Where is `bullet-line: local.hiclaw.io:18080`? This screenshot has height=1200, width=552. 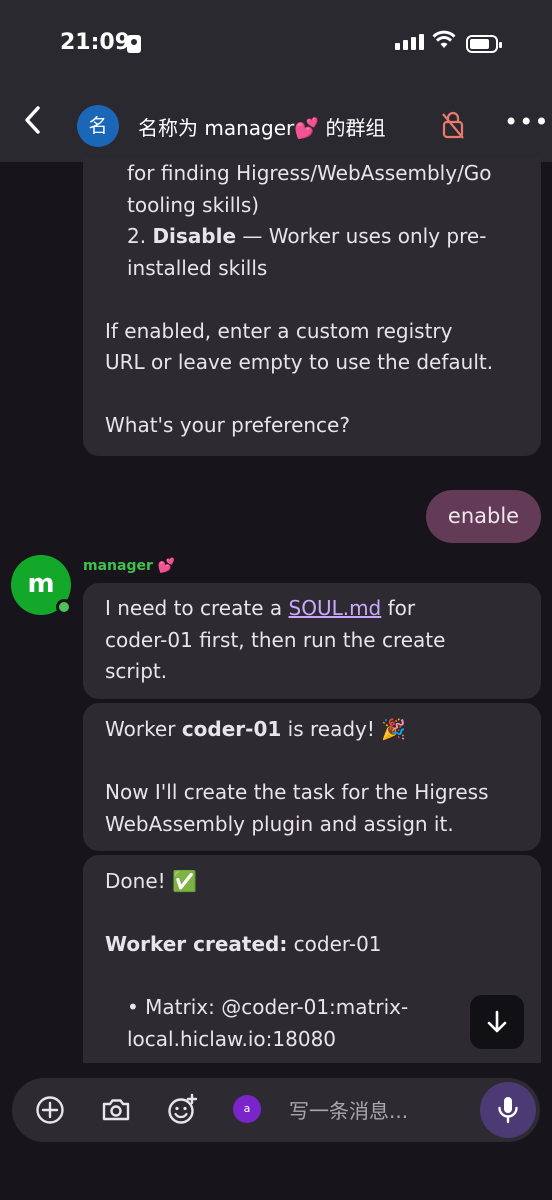
bullet-line: local.hiclaw.io:18080 is located at coordinates (232, 1038).